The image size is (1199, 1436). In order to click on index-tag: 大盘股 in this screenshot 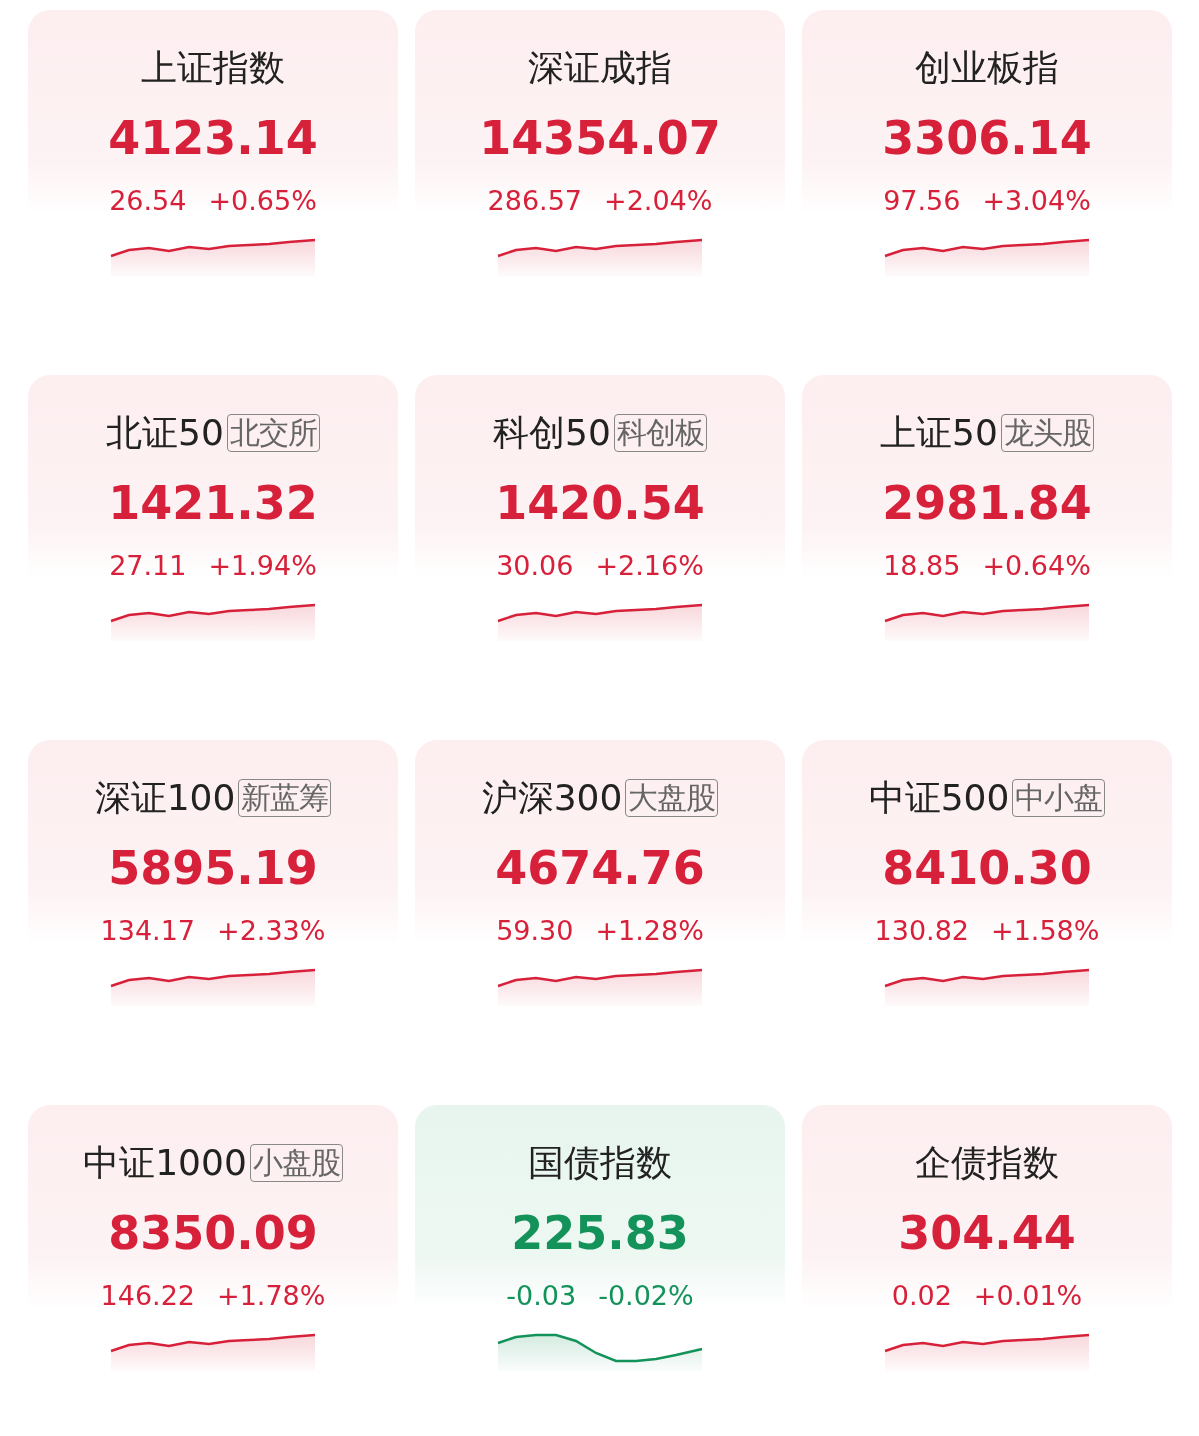, I will do `click(672, 798)`.